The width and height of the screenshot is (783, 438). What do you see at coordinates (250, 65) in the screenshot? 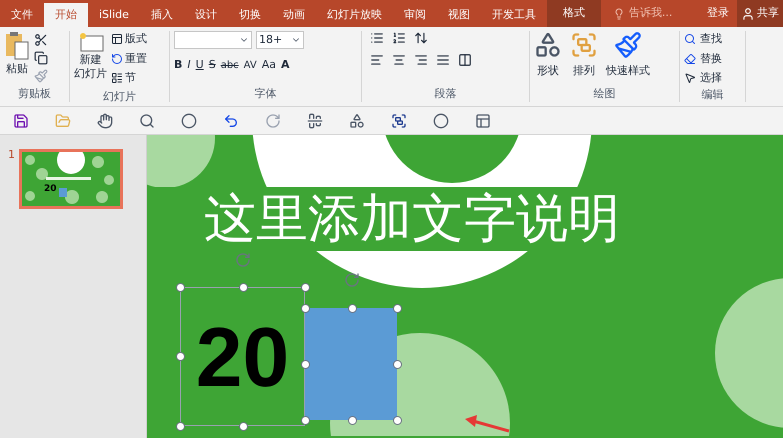
I see `font-format-button: AV` at bounding box center [250, 65].